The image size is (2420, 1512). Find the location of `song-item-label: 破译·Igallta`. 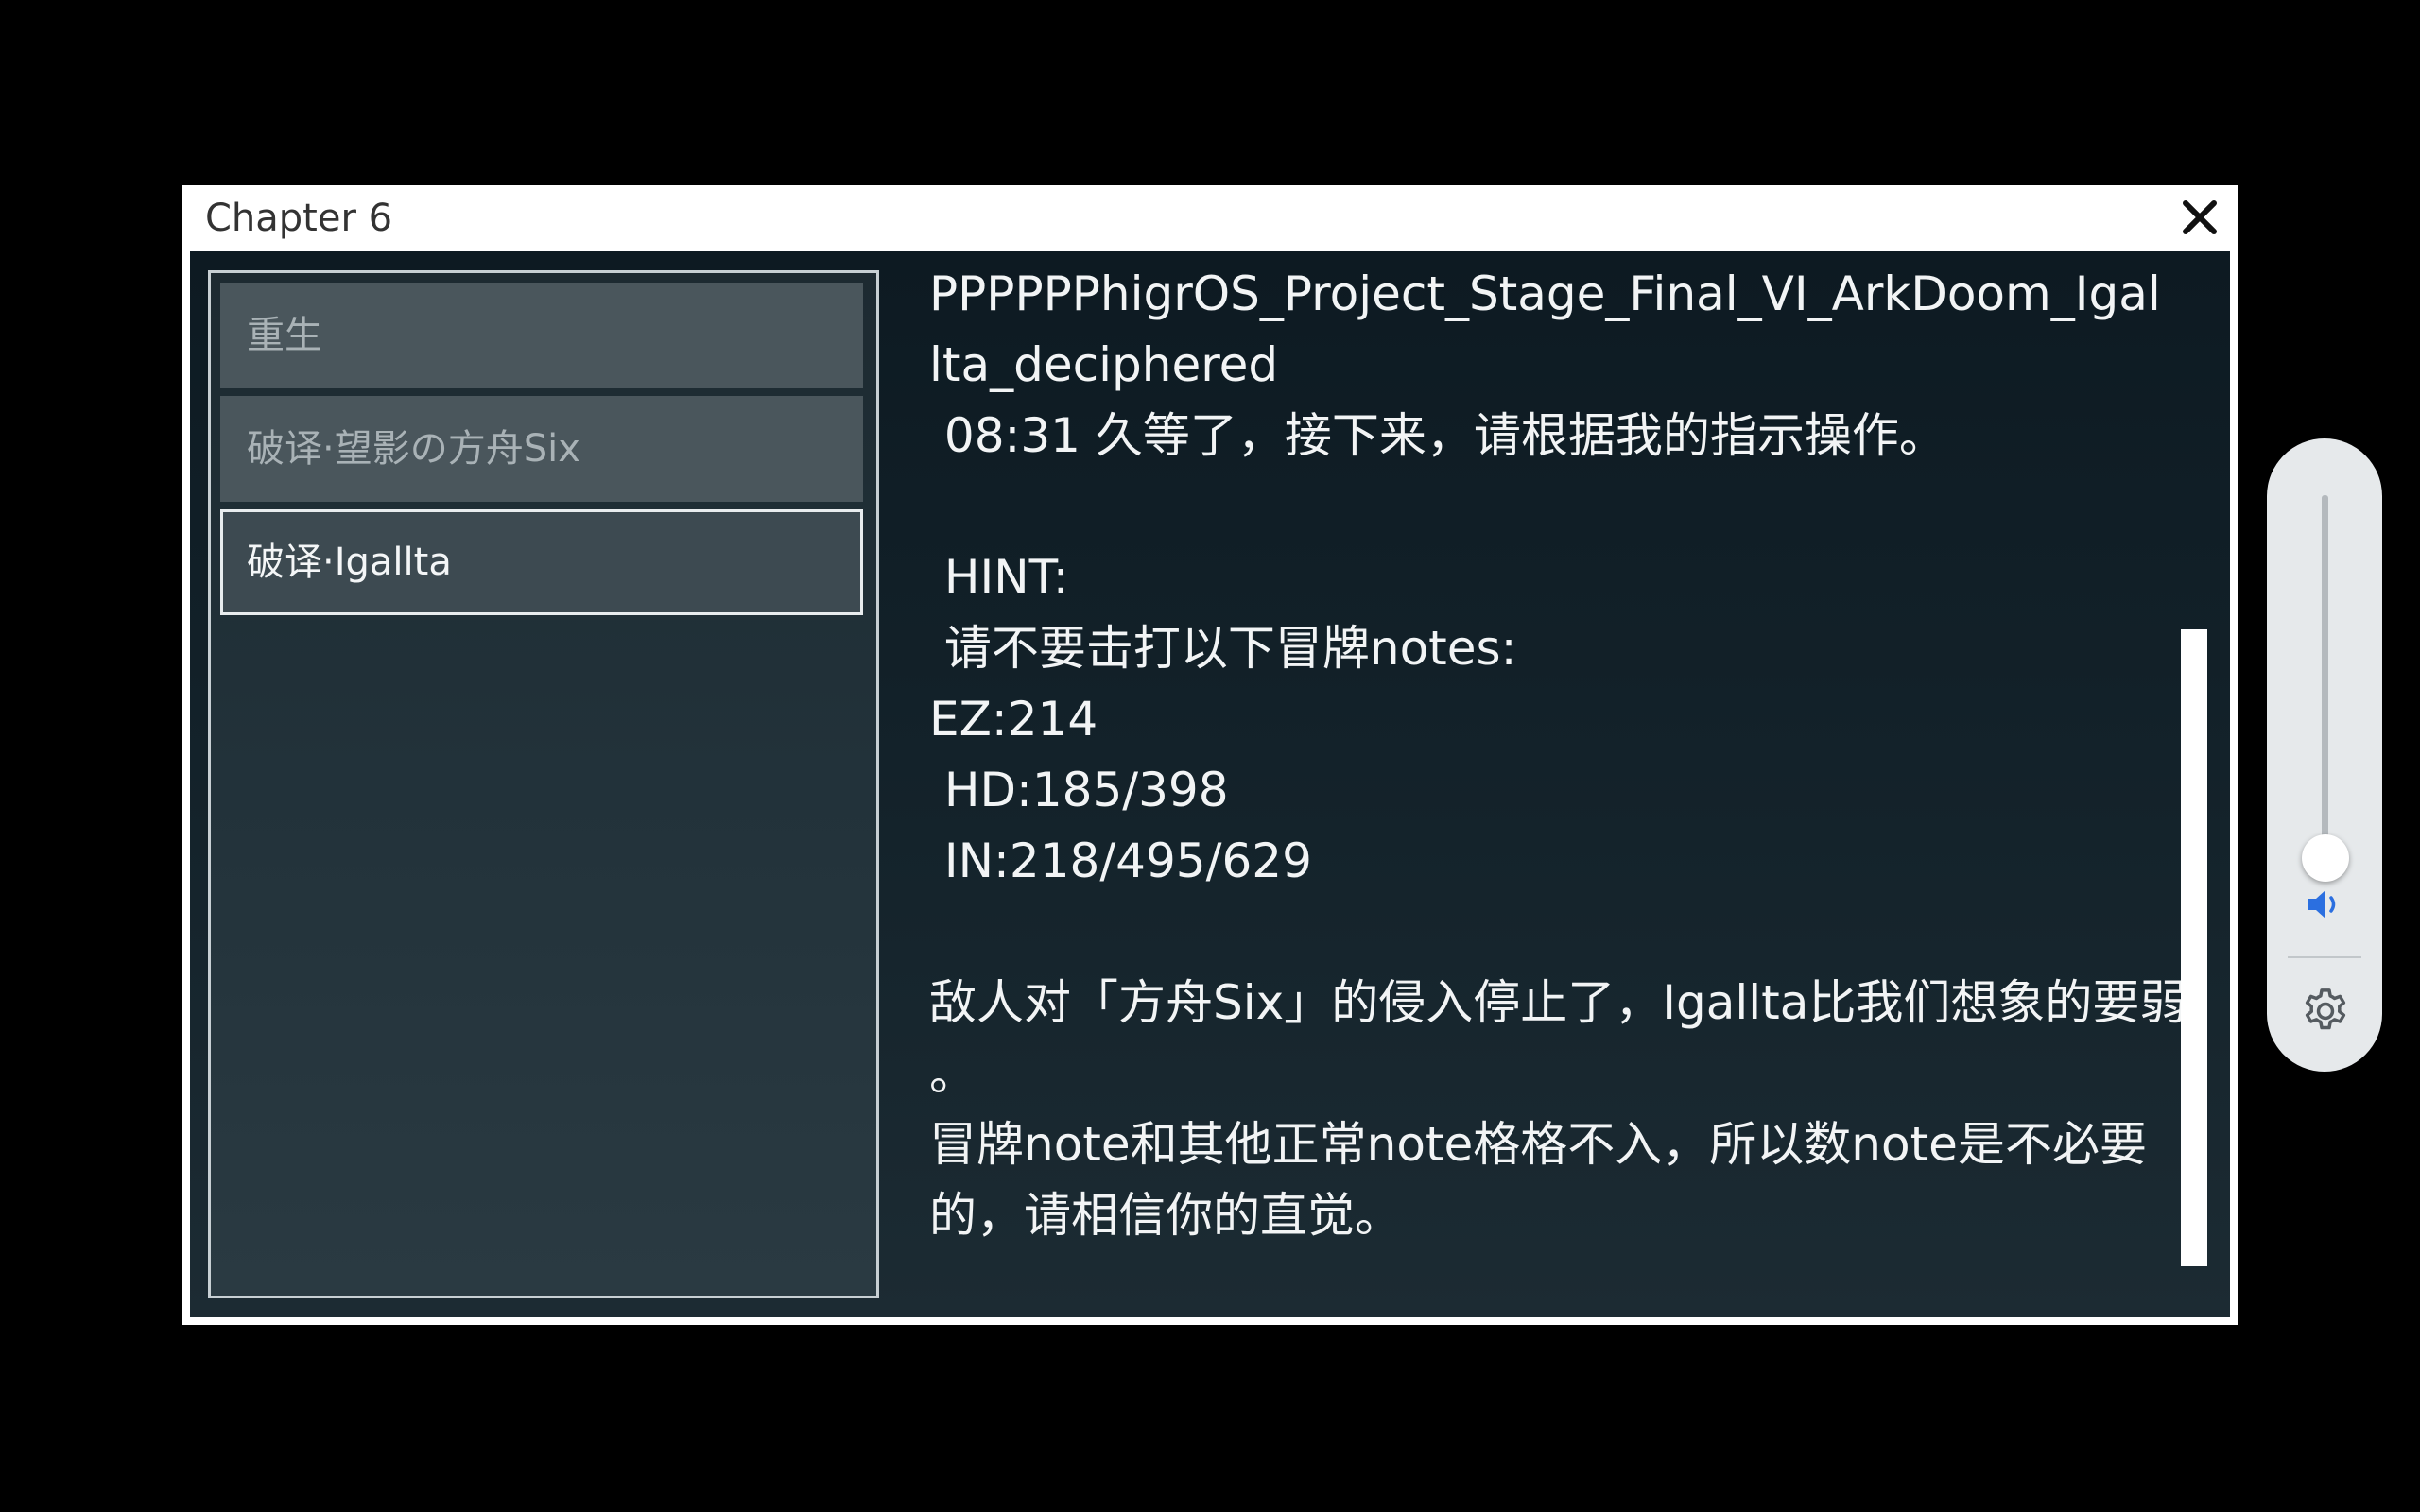

song-item-label: 破译·Igallta is located at coordinates (350, 562).